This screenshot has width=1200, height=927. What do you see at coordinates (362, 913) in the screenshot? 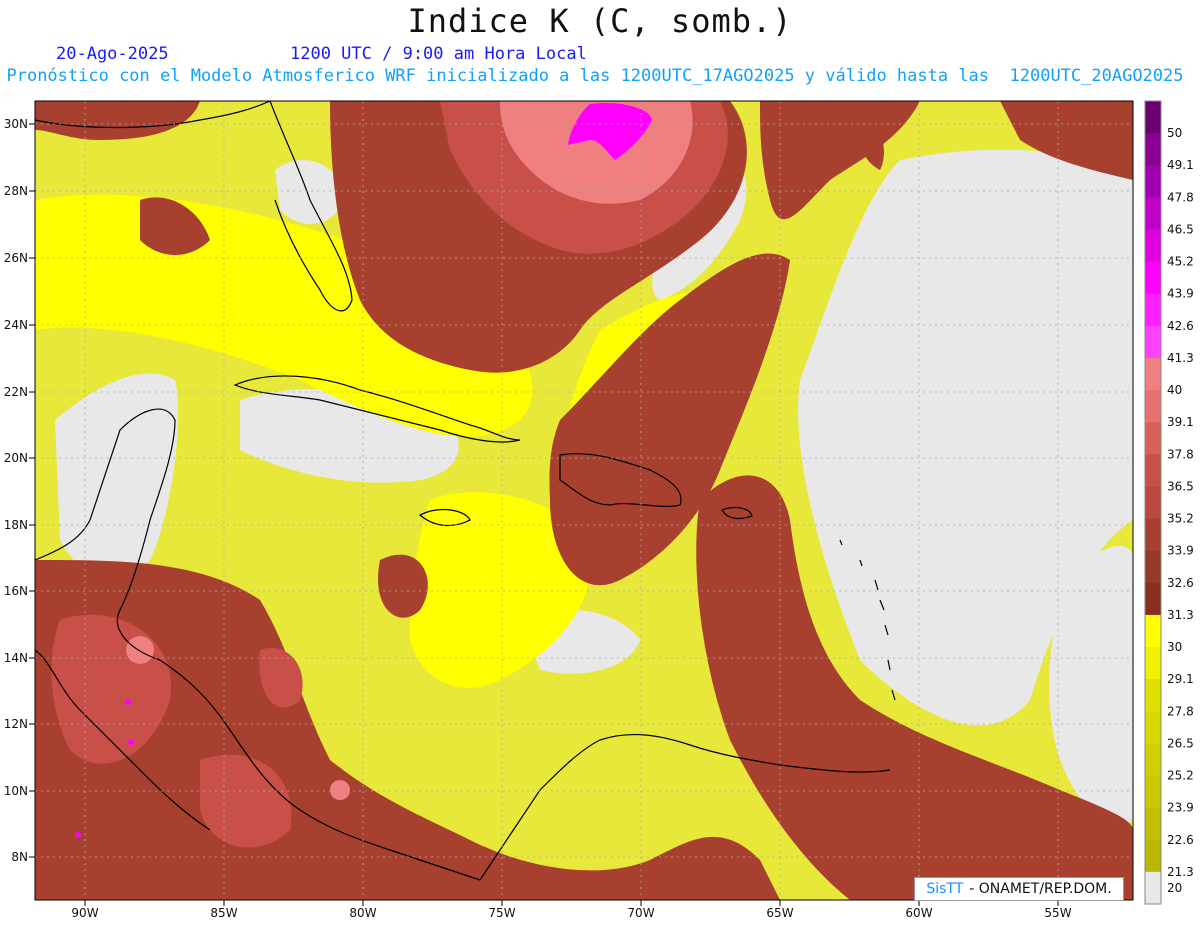
I see `lon-label-80W: 80W` at bounding box center [362, 913].